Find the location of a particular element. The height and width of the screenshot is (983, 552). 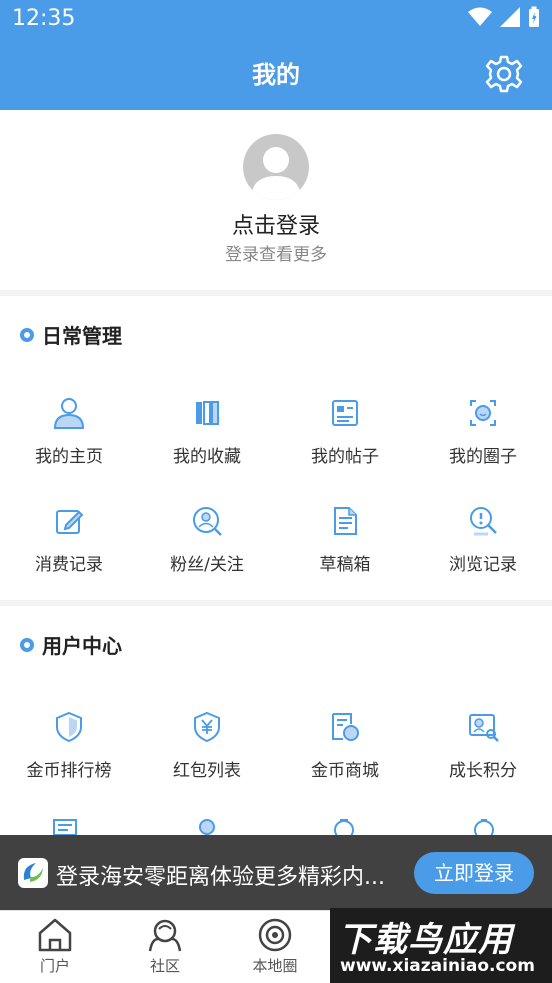

section-header: 日常管理 is located at coordinates (71, 334).